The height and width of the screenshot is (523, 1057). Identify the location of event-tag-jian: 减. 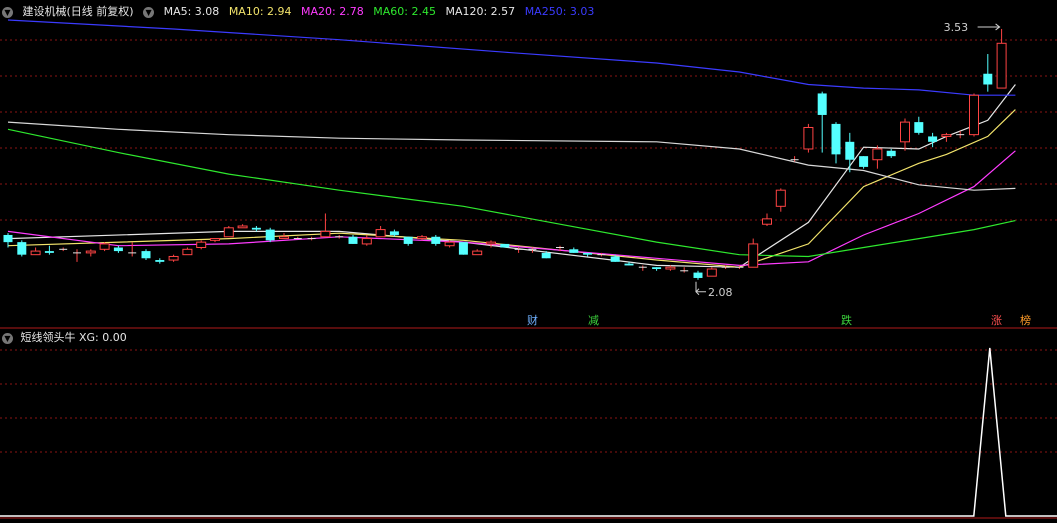
(593, 320).